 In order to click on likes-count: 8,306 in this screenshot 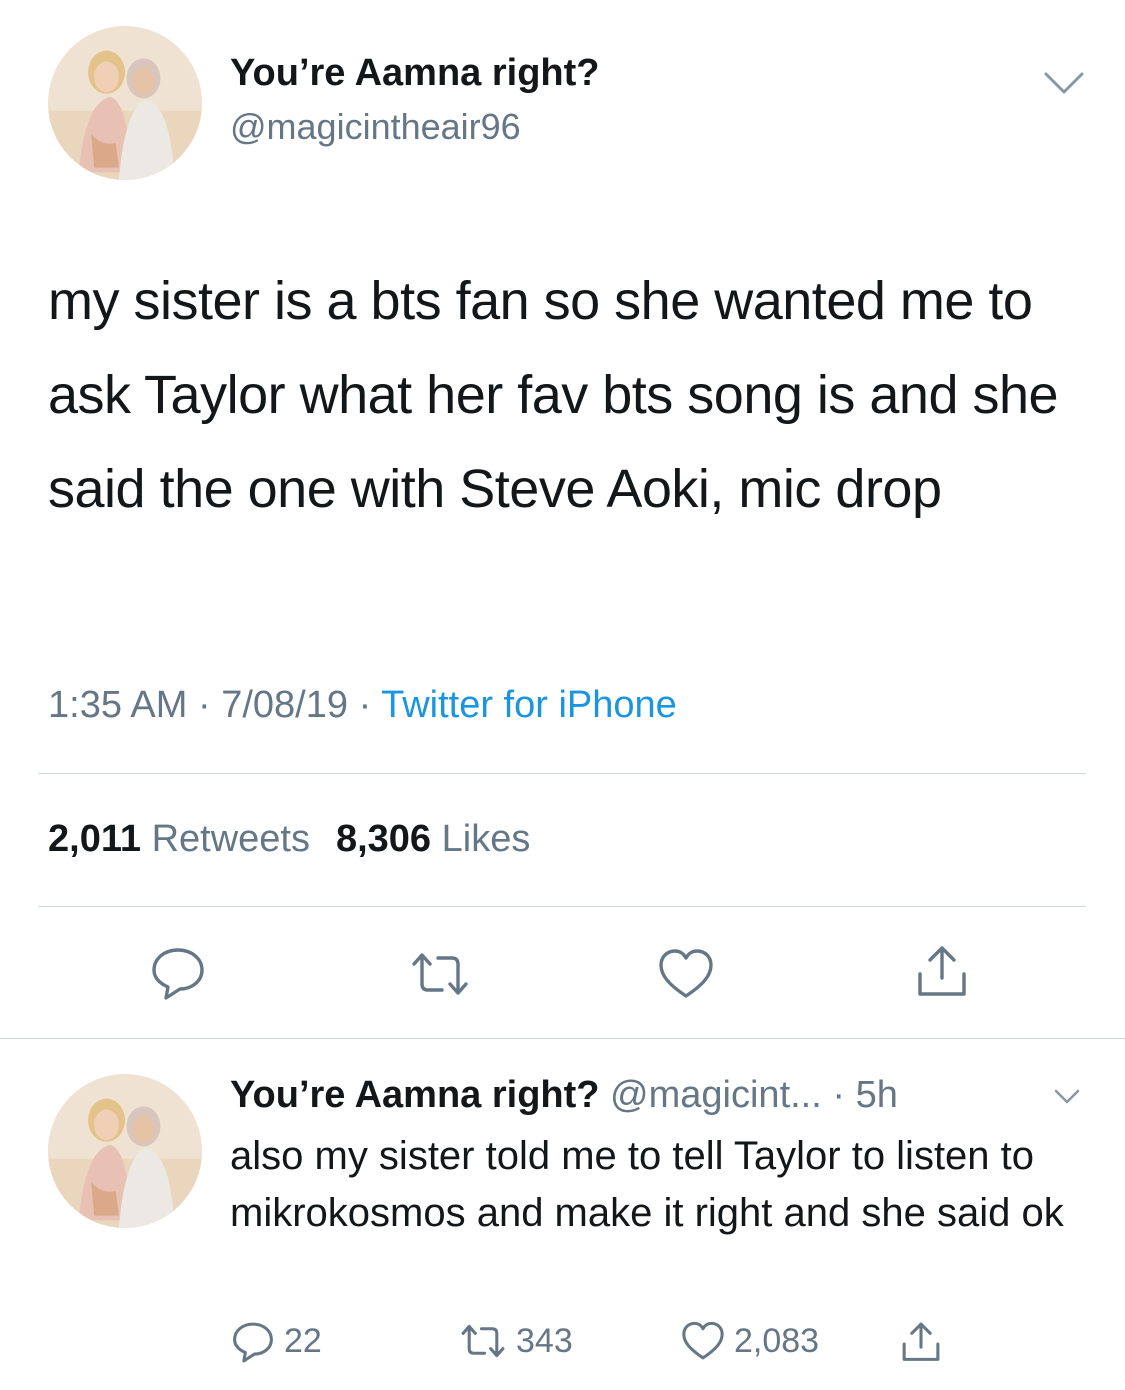, I will do `click(383, 839)`.